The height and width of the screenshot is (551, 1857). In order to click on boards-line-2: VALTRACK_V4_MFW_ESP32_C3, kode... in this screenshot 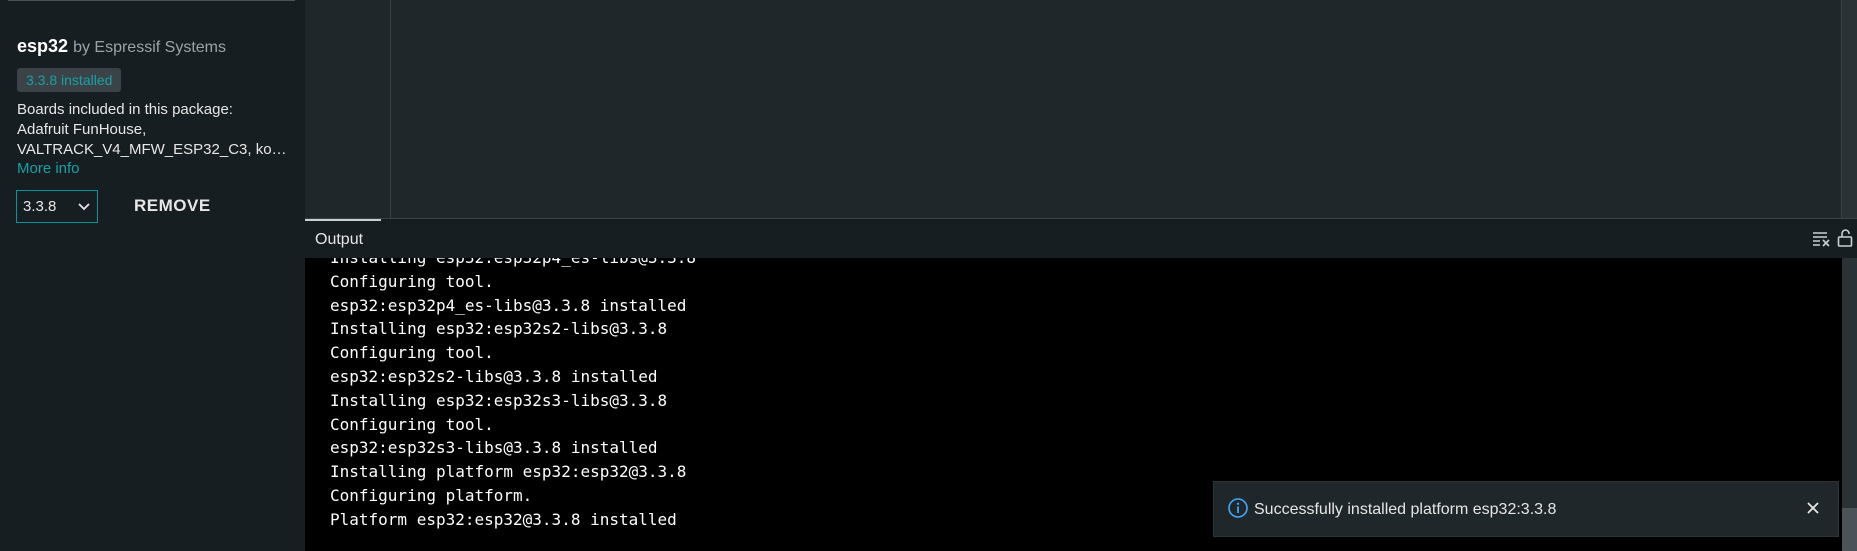, I will do `click(154, 149)`.